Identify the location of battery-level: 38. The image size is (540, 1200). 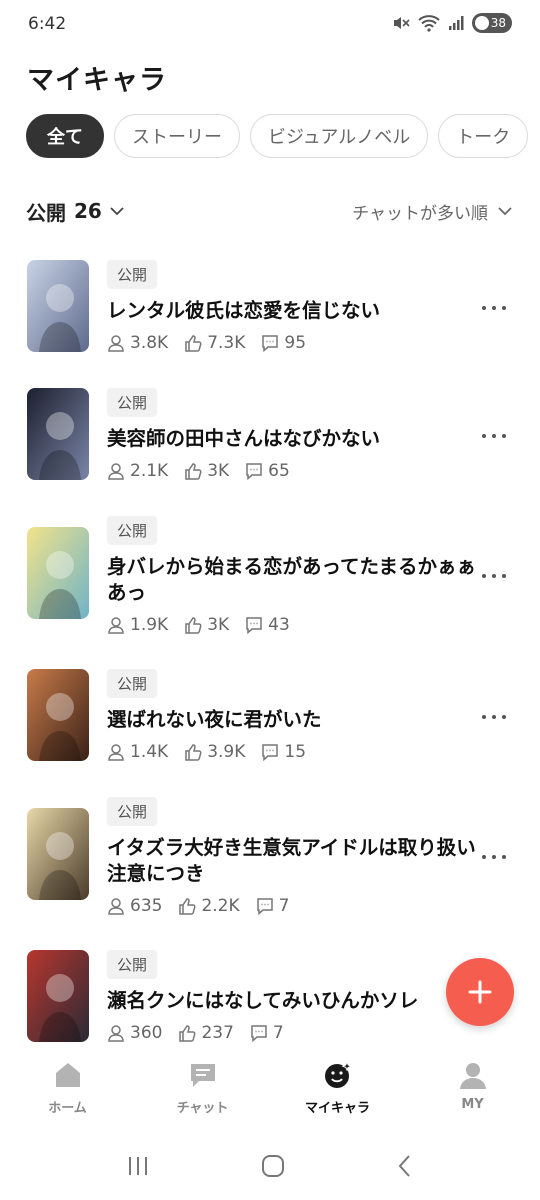
(498, 23).